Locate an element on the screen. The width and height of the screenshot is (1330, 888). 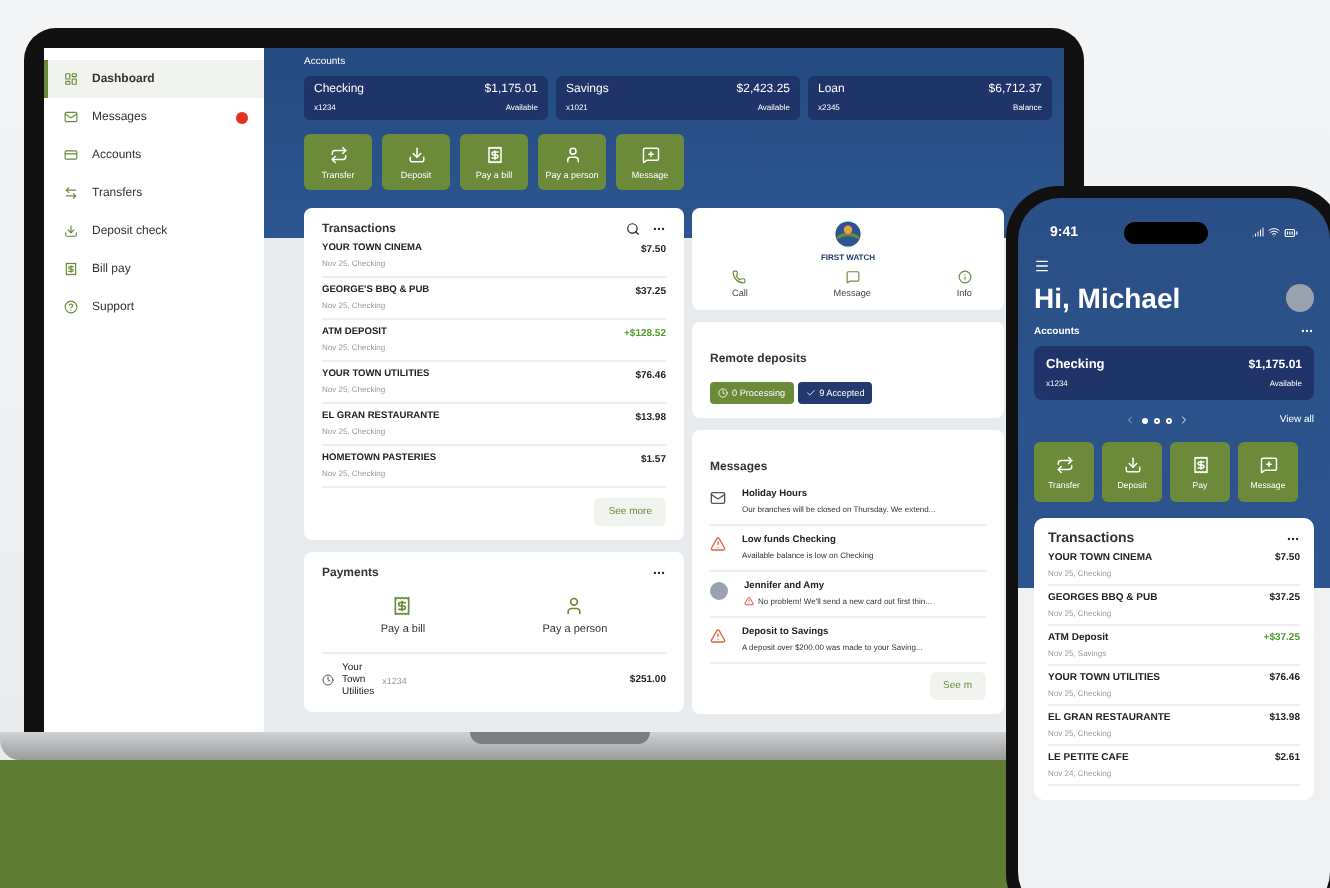
camera-island is located at coordinates (1165, 232).